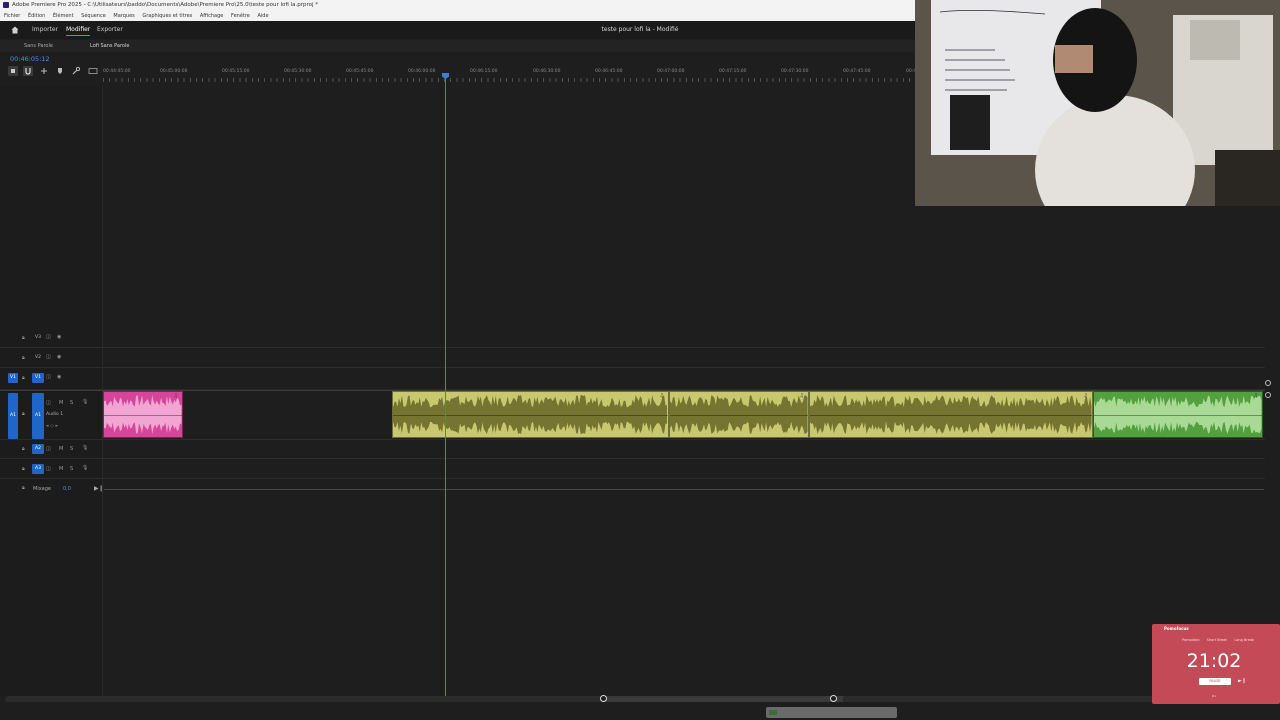 The width and height of the screenshot is (1280, 720). I want to click on sequence-tab-sans-parole: Sans Parole, so click(38, 46).